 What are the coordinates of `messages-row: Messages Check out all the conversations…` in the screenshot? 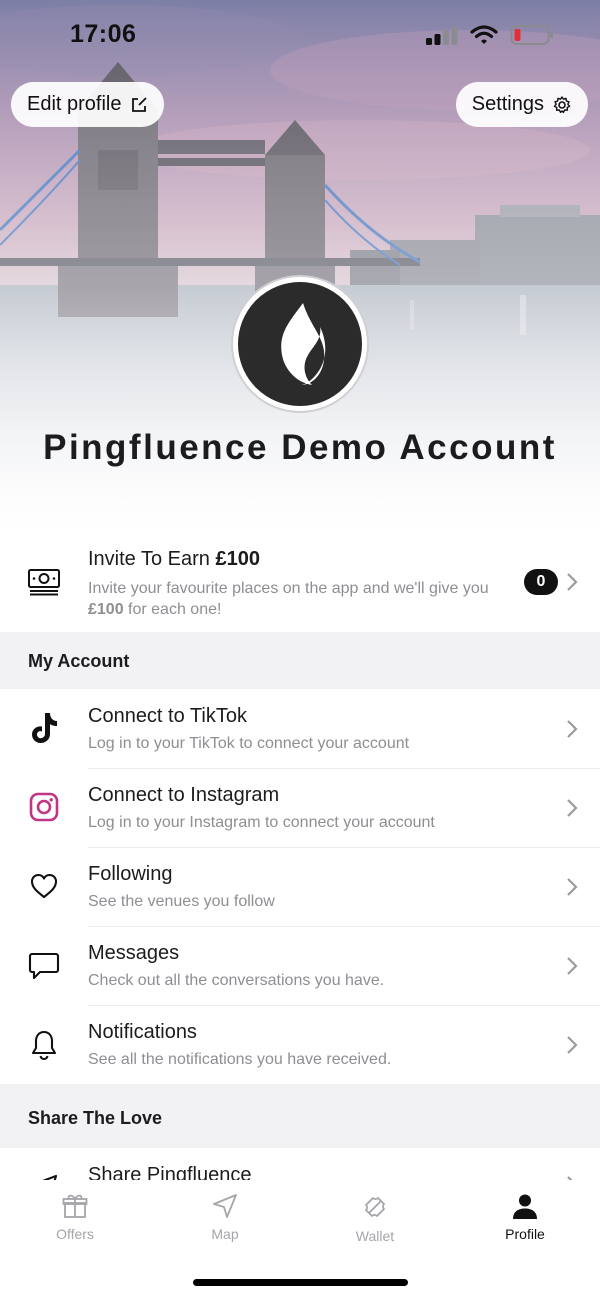 It's located at (300, 966).